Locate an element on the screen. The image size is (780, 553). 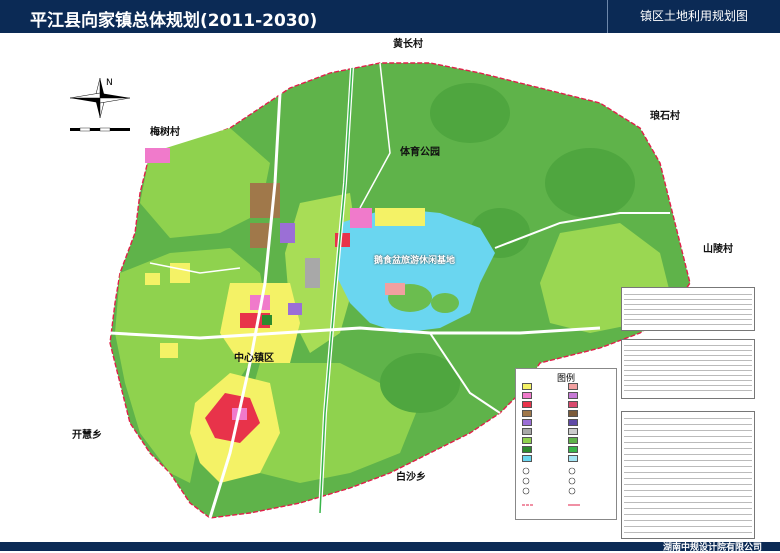
village-label-meishu: 梅树村 is located at coordinates (165, 132).